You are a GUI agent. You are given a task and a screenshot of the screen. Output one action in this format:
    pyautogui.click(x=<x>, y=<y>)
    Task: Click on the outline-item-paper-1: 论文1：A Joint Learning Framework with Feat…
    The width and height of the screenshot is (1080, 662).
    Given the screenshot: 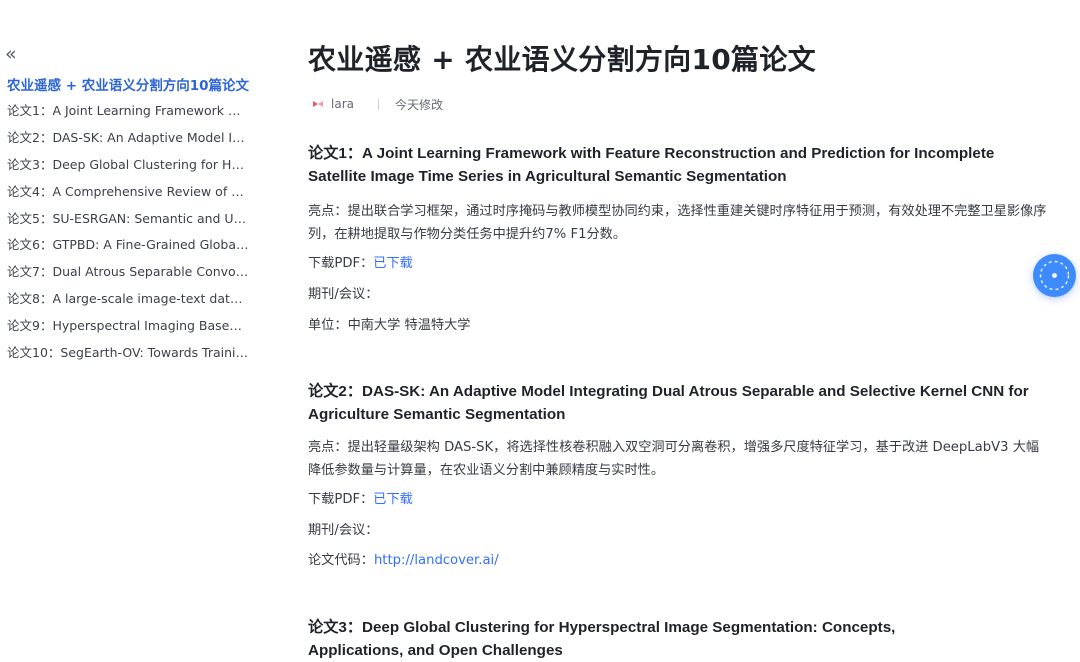 What is the action you would take?
    pyautogui.click(x=128, y=114)
    